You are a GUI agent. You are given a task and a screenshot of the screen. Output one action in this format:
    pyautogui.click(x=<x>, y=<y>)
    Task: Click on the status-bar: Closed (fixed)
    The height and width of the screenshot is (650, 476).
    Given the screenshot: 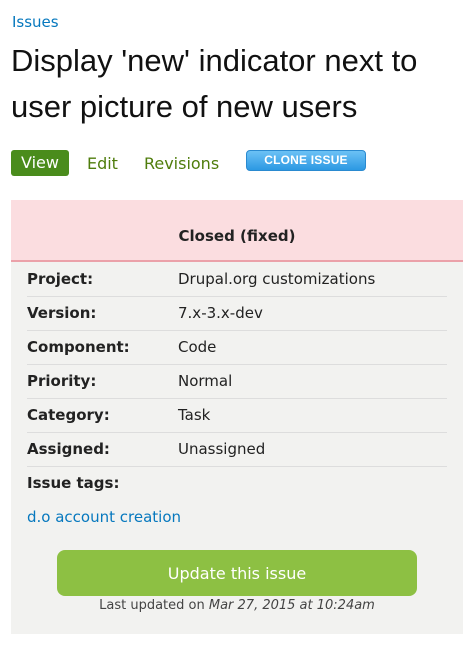 What is the action you would take?
    pyautogui.click(x=237, y=231)
    